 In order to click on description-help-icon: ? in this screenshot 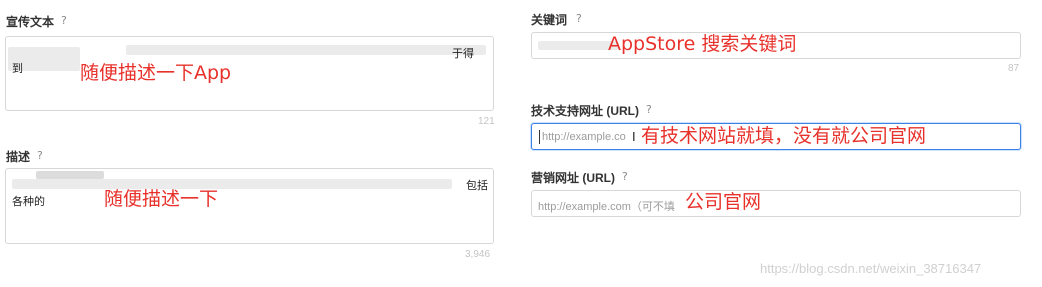, I will do `click(40, 156)`.